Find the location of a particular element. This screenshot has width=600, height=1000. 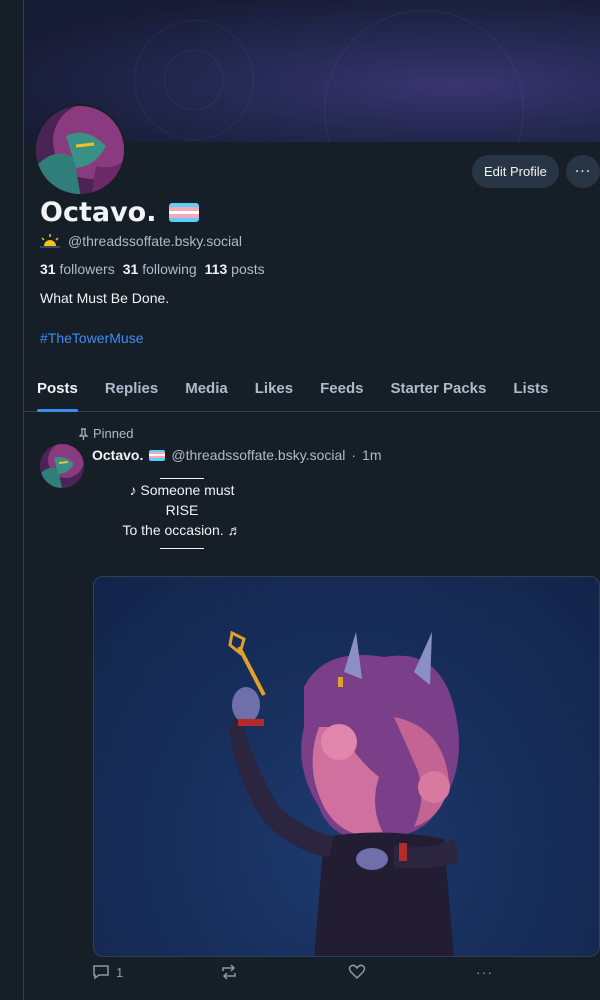

pinned-indicator: Pinned is located at coordinates (105, 433).